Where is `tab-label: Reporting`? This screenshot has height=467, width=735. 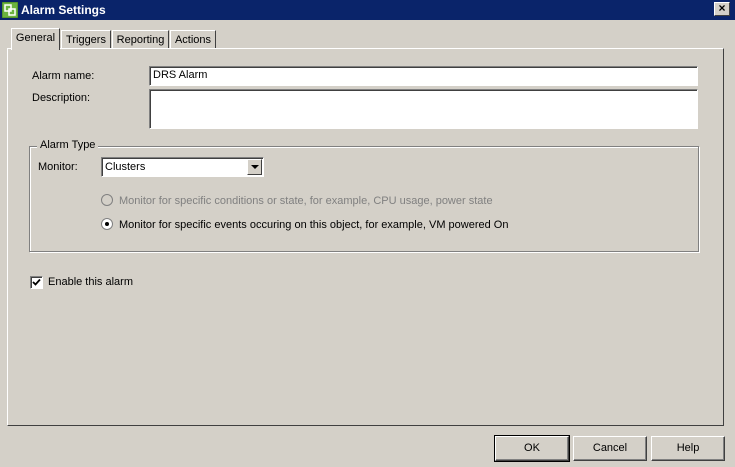 tab-label: Reporting is located at coordinates (140, 40).